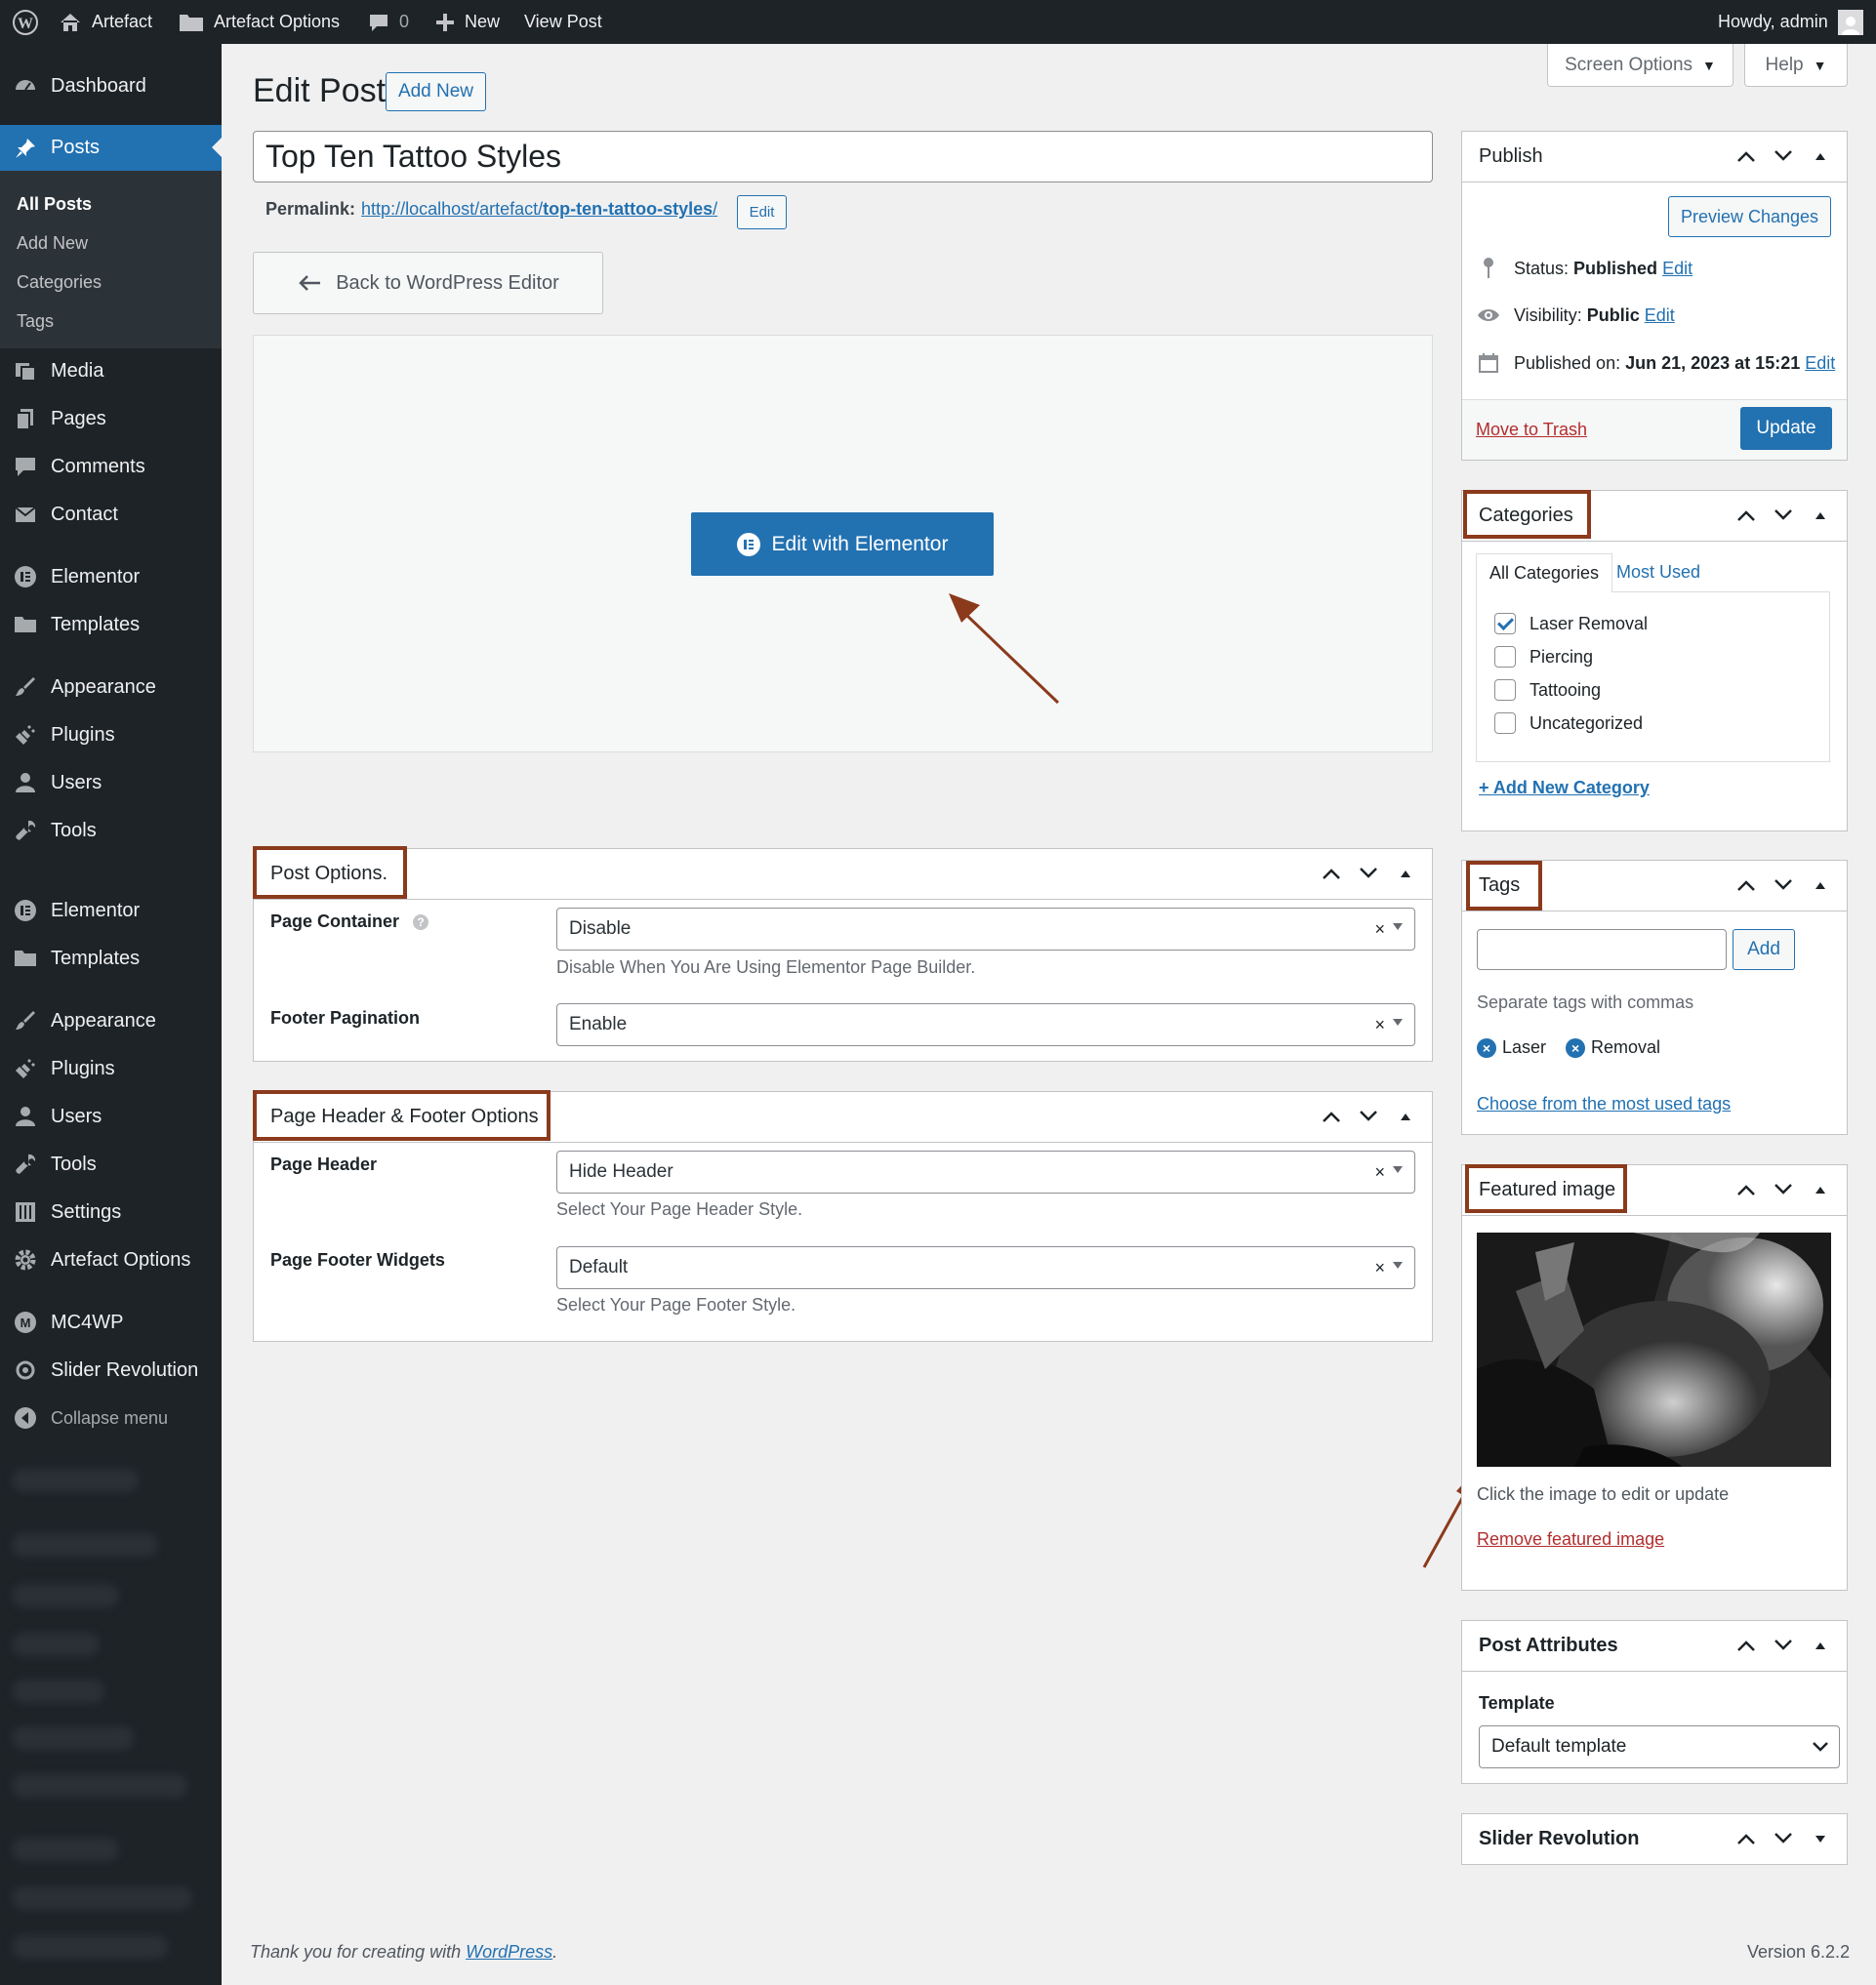  I want to click on update-button: Update, so click(1786, 428).